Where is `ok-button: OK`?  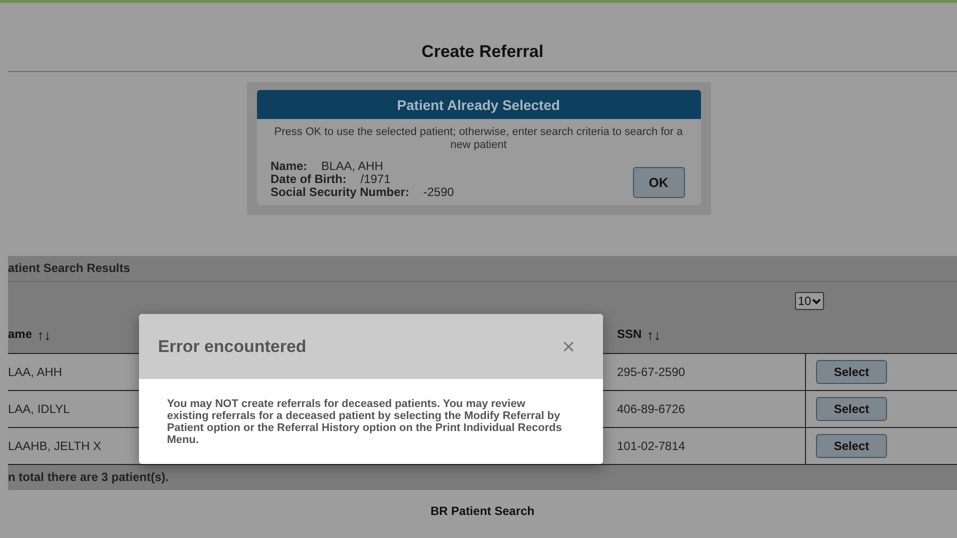
ok-button: OK is located at coordinates (658, 182).